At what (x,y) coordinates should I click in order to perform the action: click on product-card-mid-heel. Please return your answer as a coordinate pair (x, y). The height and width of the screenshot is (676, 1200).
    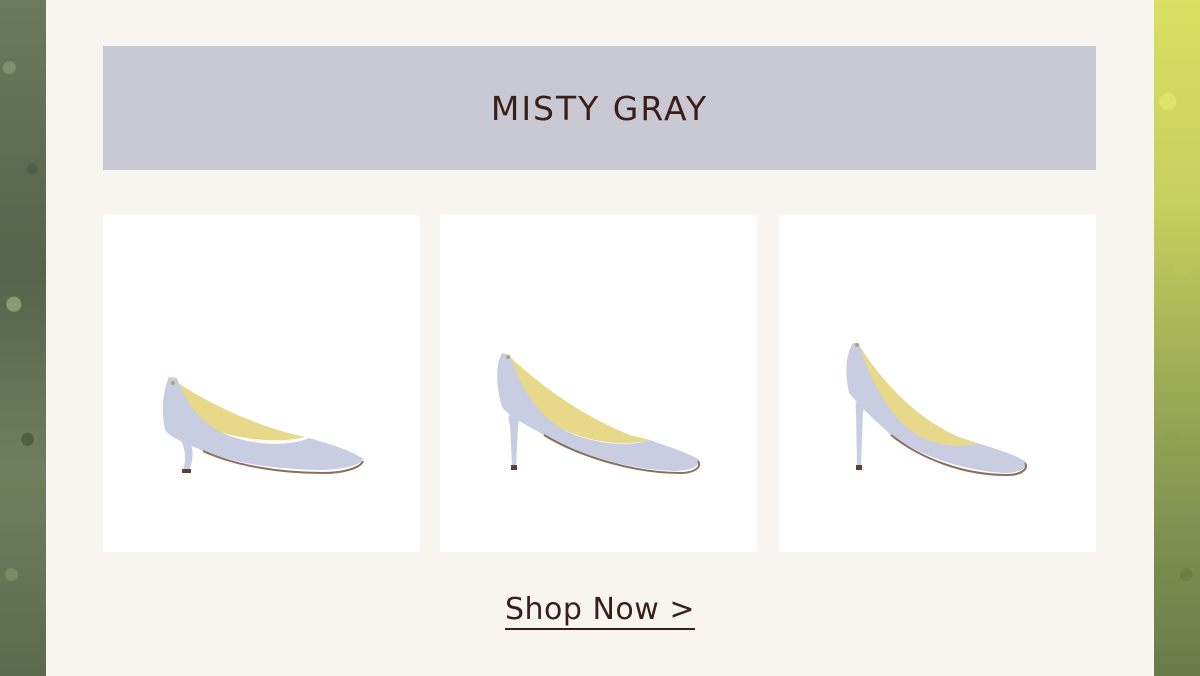
    Looking at the image, I should click on (598, 383).